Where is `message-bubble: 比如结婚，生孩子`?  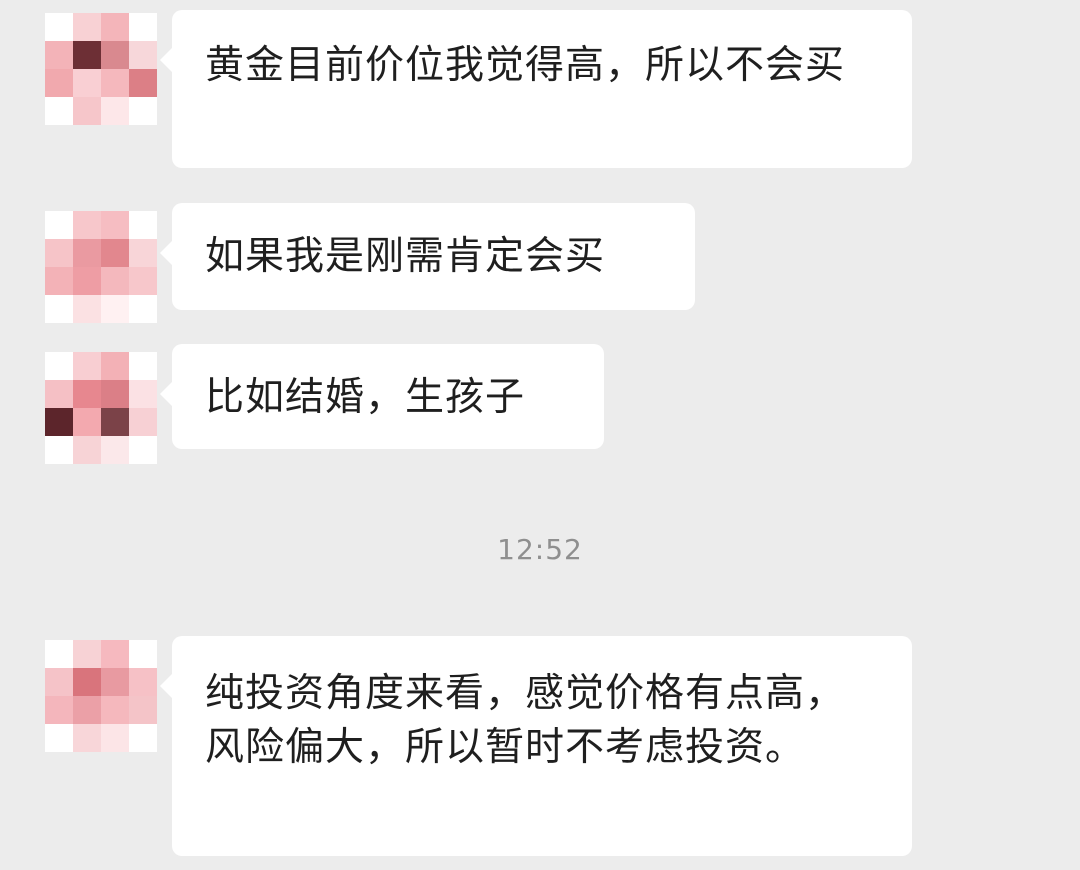 message-bubble: 比如结婚，生孩子 is located at coordinates (382, 396).